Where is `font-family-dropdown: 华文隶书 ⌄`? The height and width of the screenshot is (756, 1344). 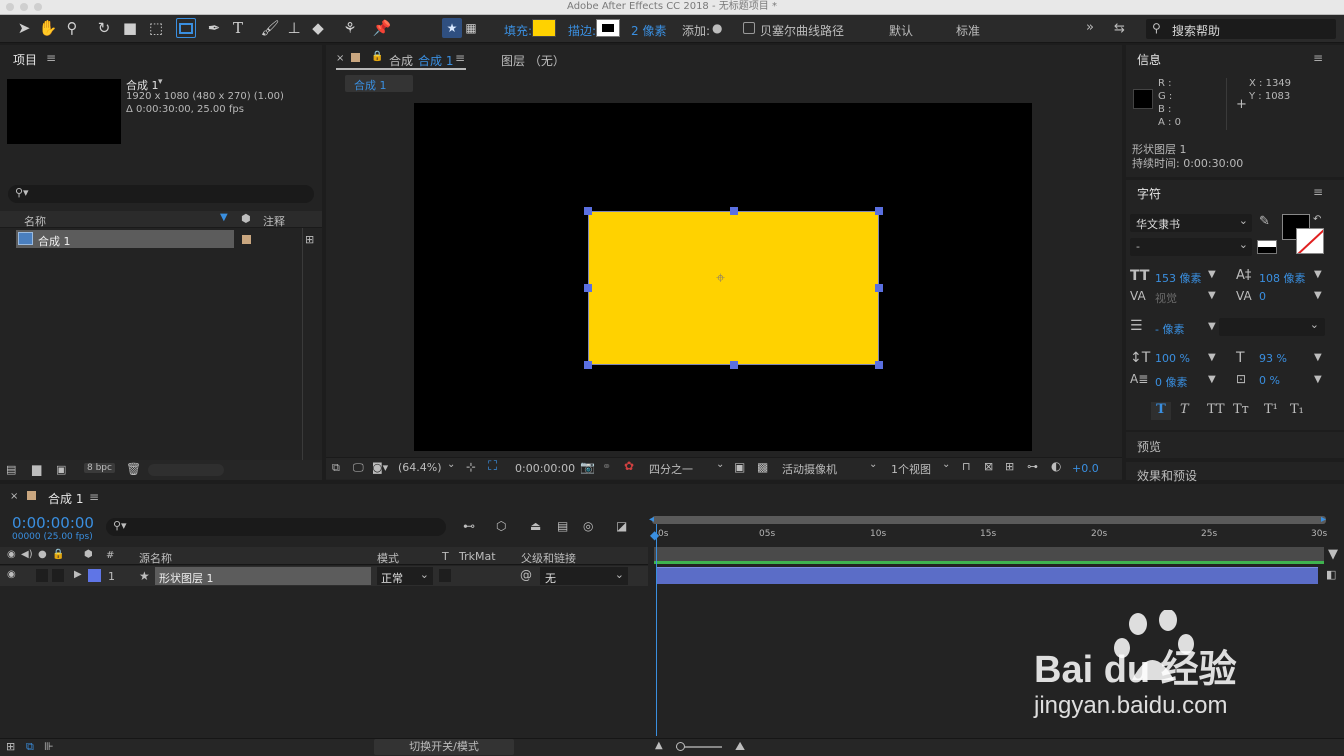
font-family-dropdown: 华文隶书 ⌄ is located at coordinates (1191, 223).